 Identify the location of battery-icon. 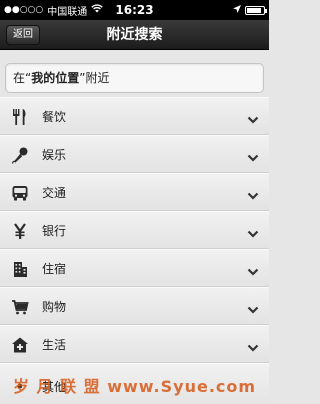
(256, 10).